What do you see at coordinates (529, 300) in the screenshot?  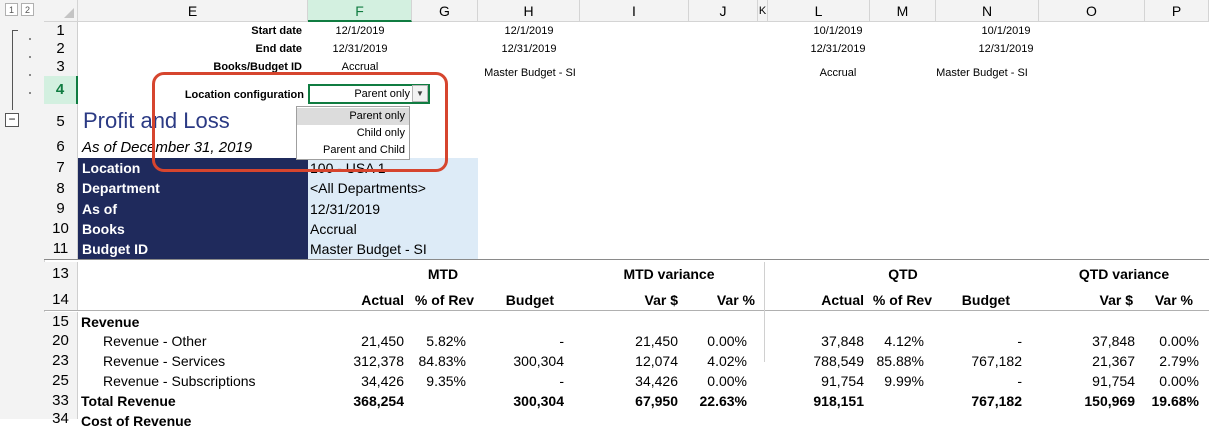 I see `col-budget-mtd: Budget` at bounding box center [529, 300].